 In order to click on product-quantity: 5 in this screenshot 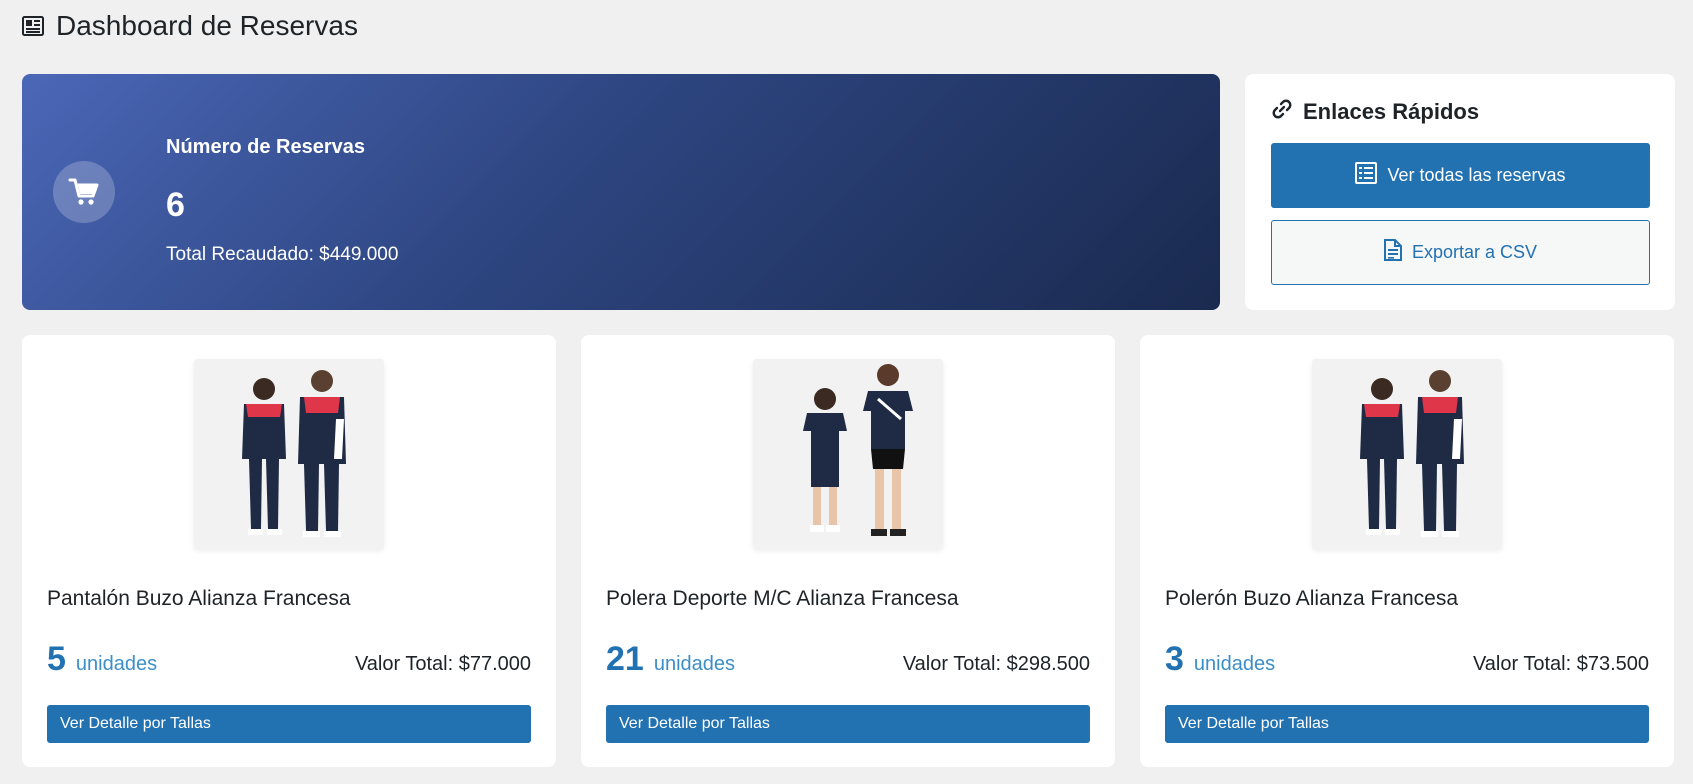, I will do `click(56, 659)`.